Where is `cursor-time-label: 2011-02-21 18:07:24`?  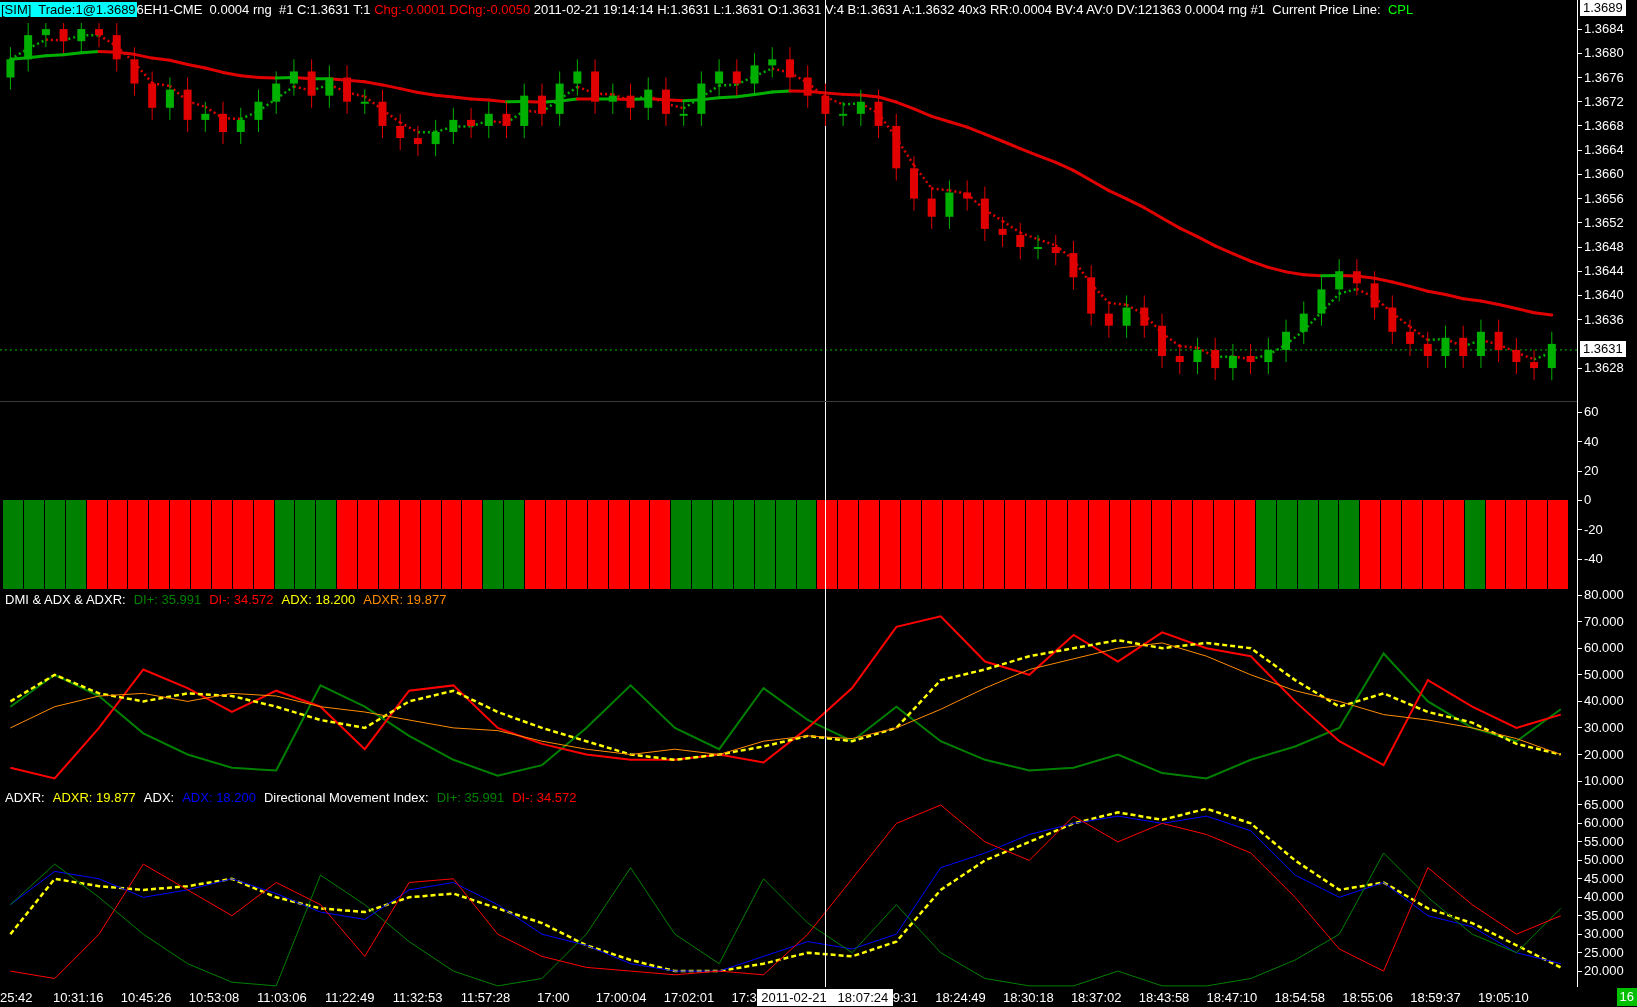
cursor-time-label: 2011-02-21 18:07:24 is located at coordinates (824, 997).